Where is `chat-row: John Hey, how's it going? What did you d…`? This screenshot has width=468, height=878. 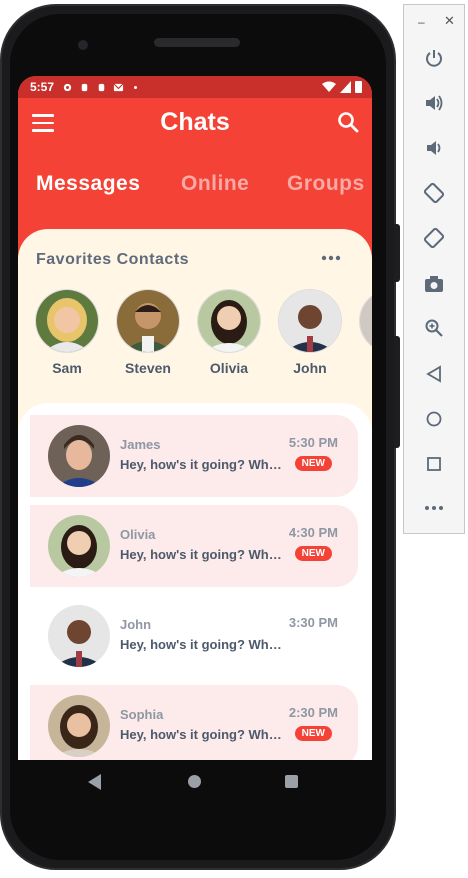
chat-row: John Hey, how's it going? What did you d… is located at coordinates (194, 636).